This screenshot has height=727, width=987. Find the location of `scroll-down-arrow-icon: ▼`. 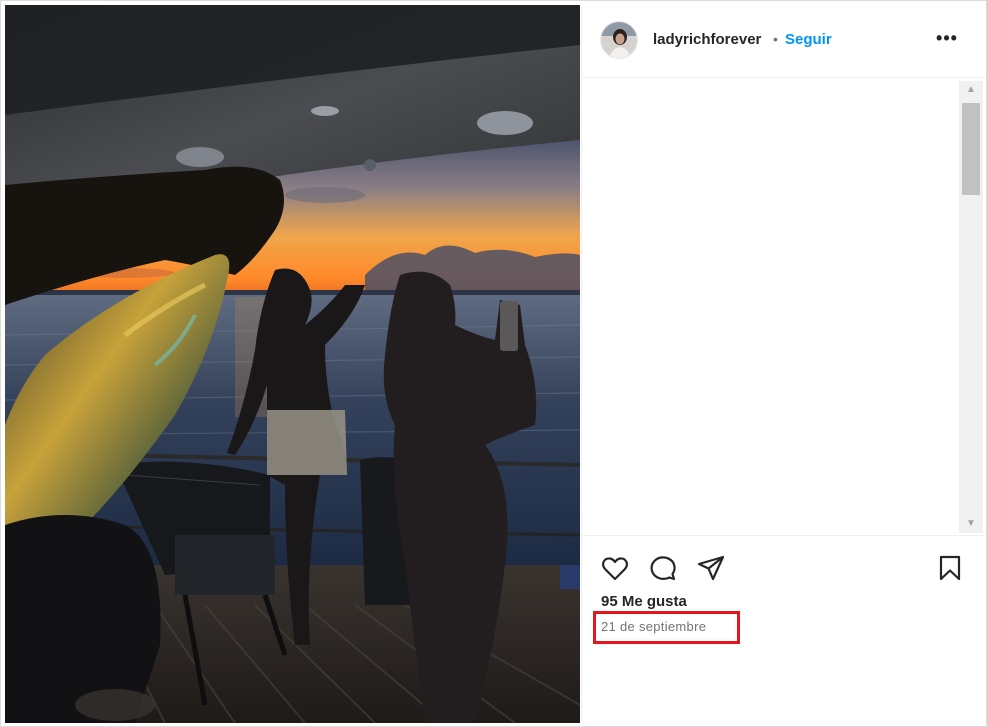

scroll-down-arrow-icon: ▼ is located at coordinates (971, 524).